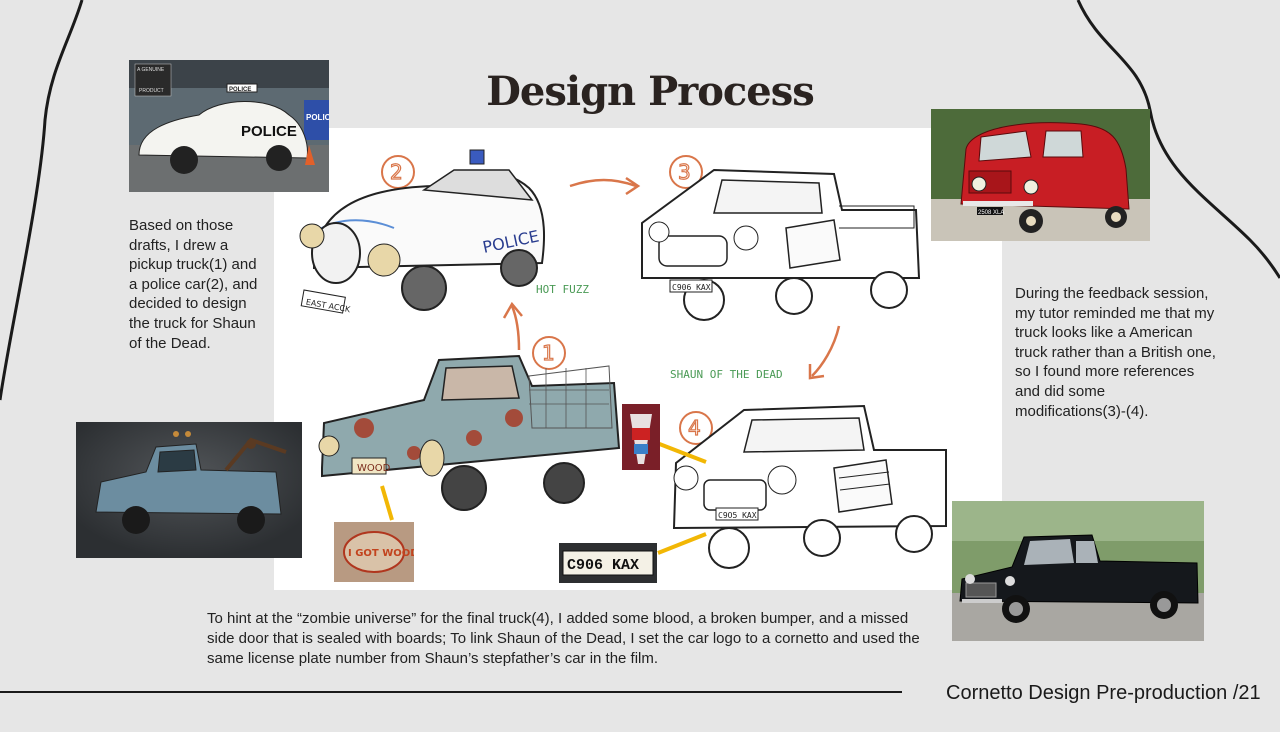  Describe the element at coordinates (684, 172) in the screenshot. I see `step-3-label: 3` at that location.